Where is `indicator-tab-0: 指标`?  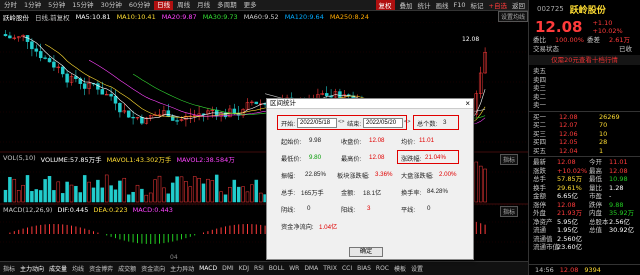
indicator-tab-0: 指标 is located at coordinates (9, 268).